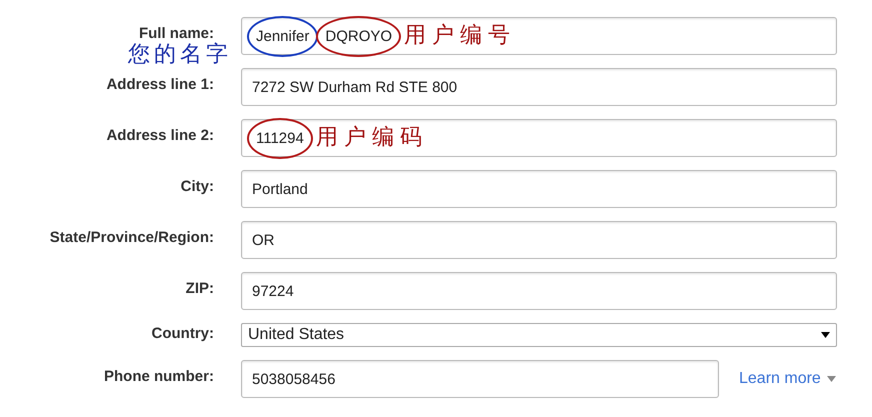 Image resolution: width=872 pixels, height=417 pixels. Describe the element at coordinates (176, 33) in the screenshot. I see `field-label: Full name:` at that location.